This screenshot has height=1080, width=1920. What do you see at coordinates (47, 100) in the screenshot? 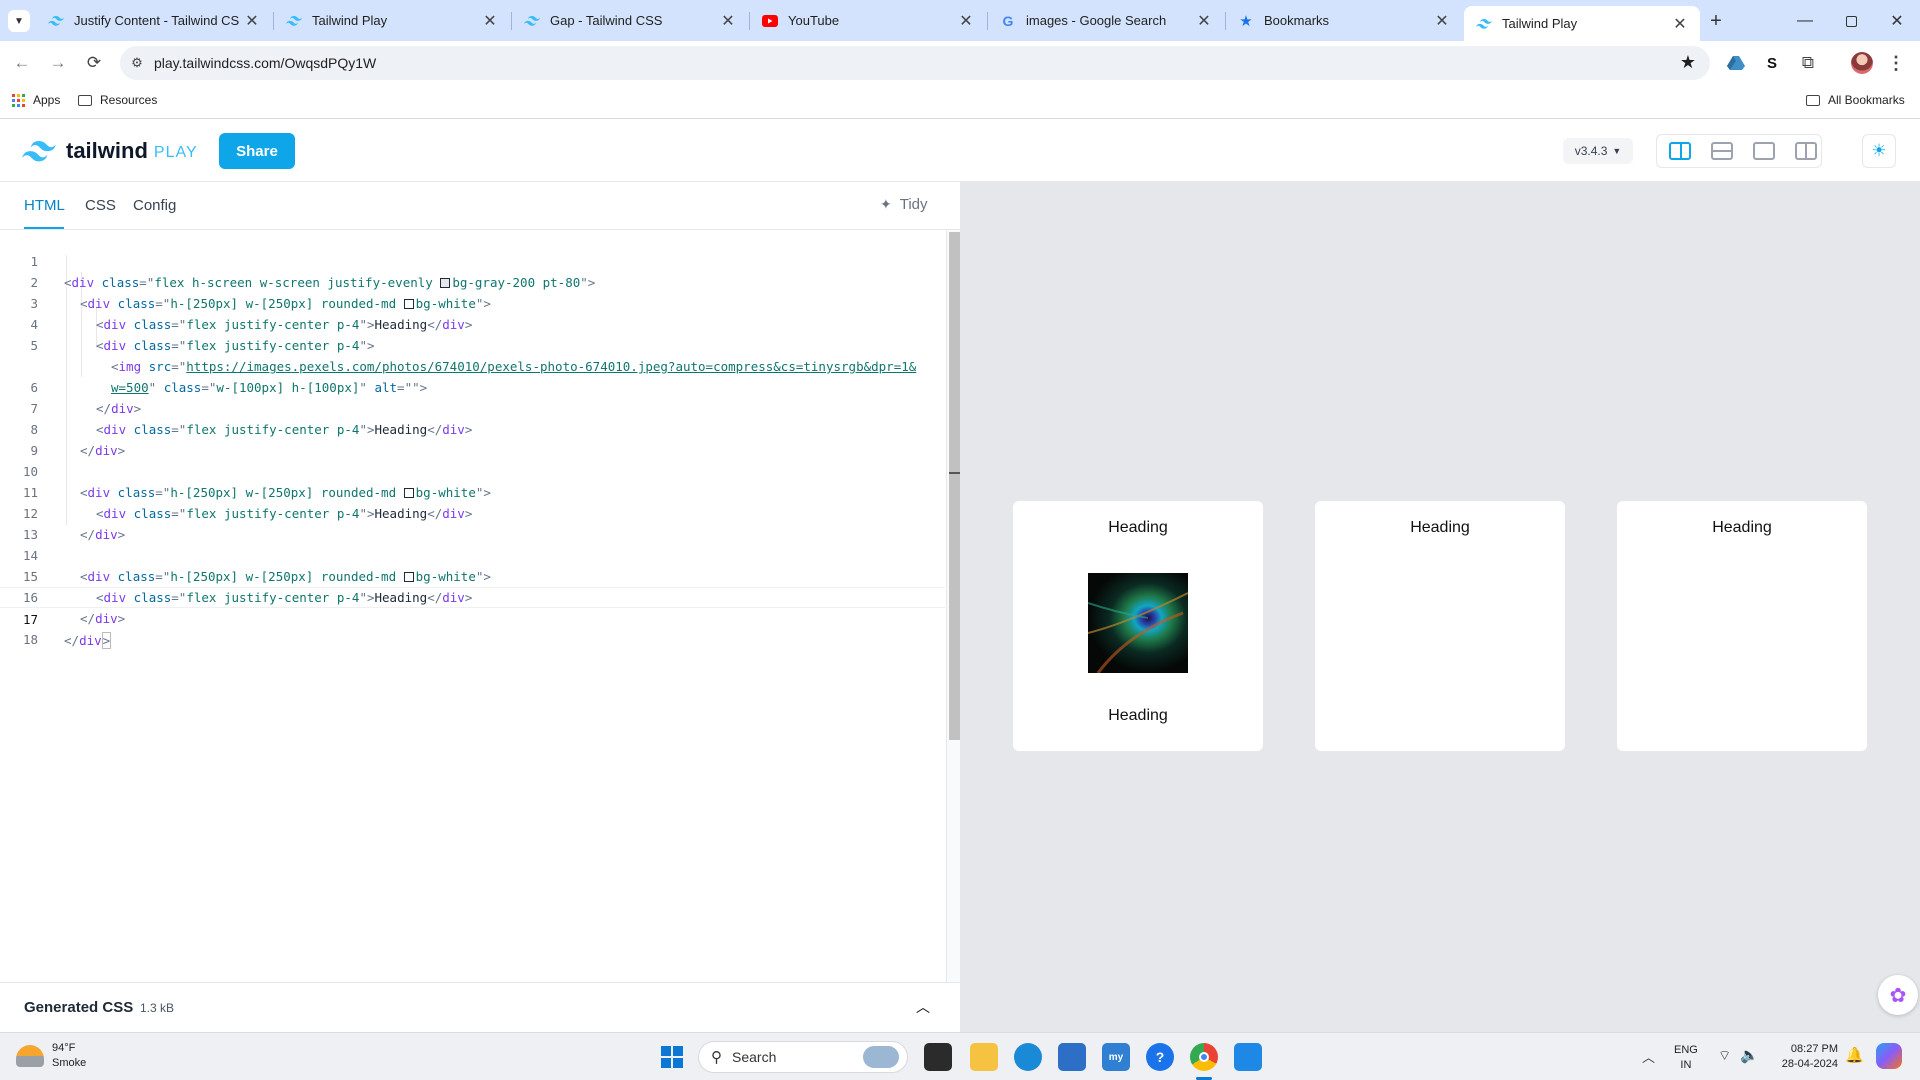
I see `bookmark-apps-label: Apps` at bounding box center [47, 100].